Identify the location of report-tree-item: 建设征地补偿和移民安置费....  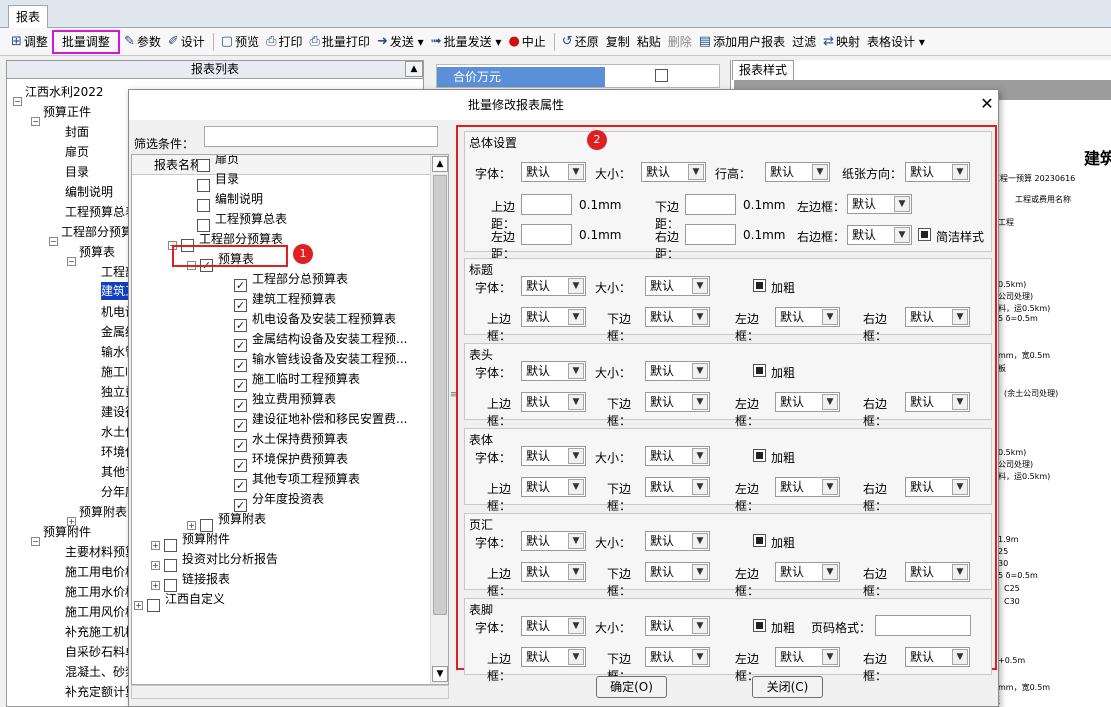
(329, 419).